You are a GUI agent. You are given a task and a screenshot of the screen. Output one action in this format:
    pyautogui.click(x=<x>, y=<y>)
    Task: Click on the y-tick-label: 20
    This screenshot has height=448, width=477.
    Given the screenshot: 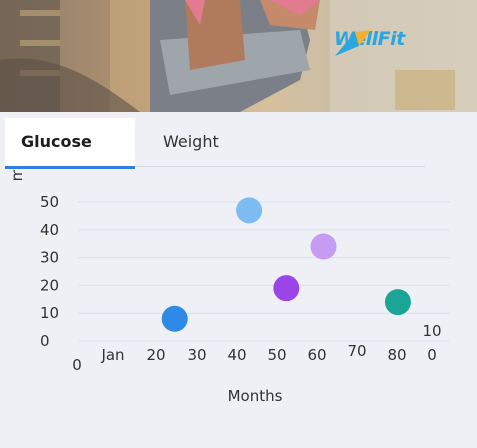 What is the action you would take?
    pyautogui.click(x=49, y=285)
    